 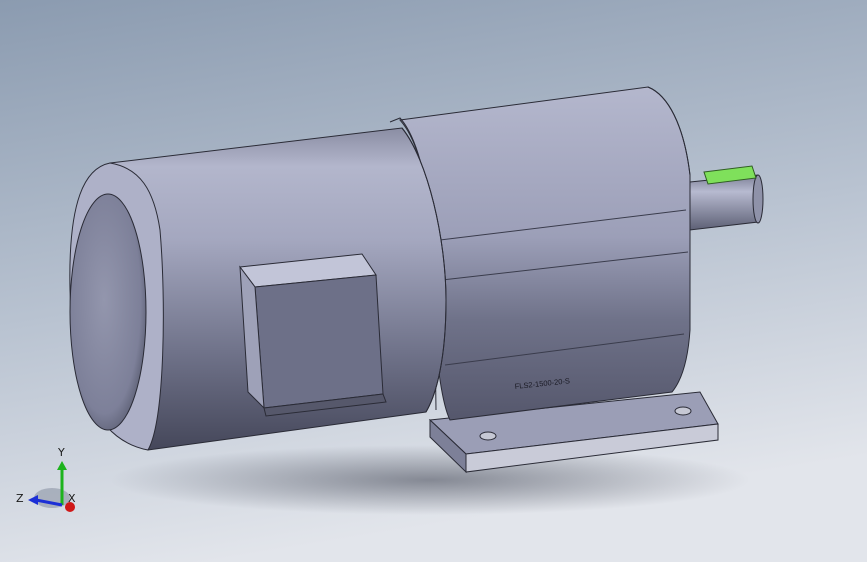 What do you see at coordinates (72, 498) in the screenshot?
I see `x-axis-label: X` at bounding box center [72, 498].